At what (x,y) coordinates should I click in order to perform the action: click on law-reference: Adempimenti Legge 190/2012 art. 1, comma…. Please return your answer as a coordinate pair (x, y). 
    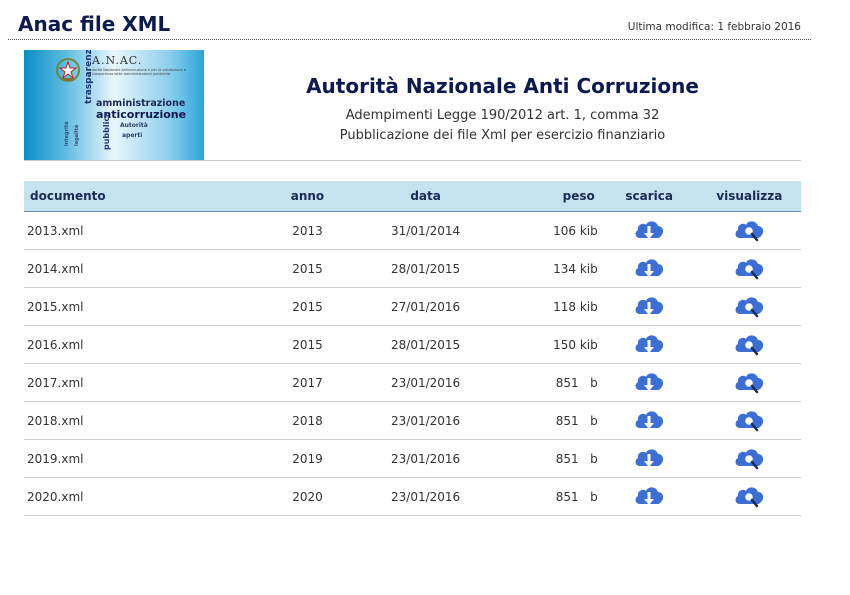
    Looking at the image, I should click on (502, 115).